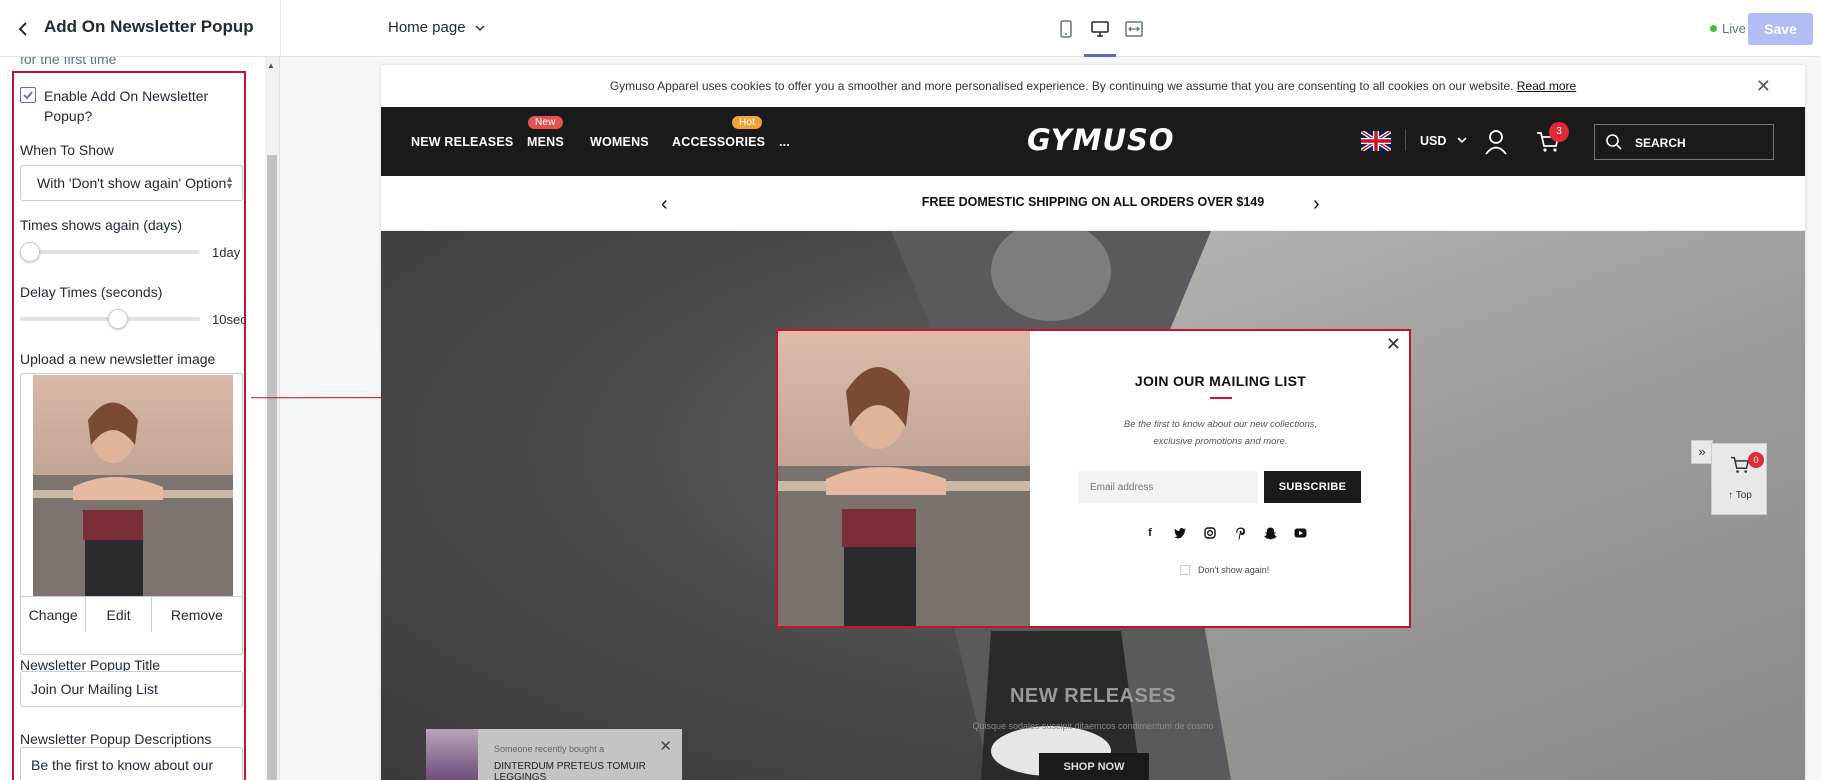 The width and height of the screenshot is (1821, 780). I want to click on cookie-read-more-link: Read more, so click(1546, 86).